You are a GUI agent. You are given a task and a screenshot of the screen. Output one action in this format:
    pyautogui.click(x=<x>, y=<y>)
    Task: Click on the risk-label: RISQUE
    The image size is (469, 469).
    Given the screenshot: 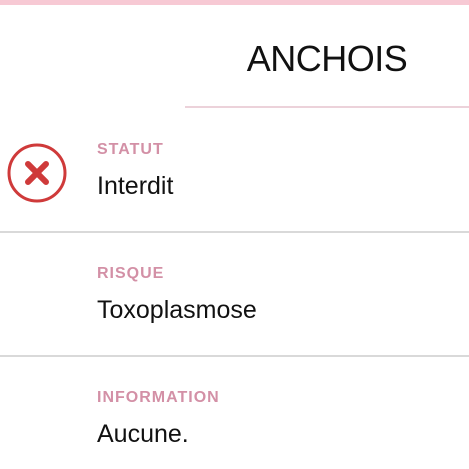 What is the action you would take?
    pyautogui.click(x=131, y=273)
    